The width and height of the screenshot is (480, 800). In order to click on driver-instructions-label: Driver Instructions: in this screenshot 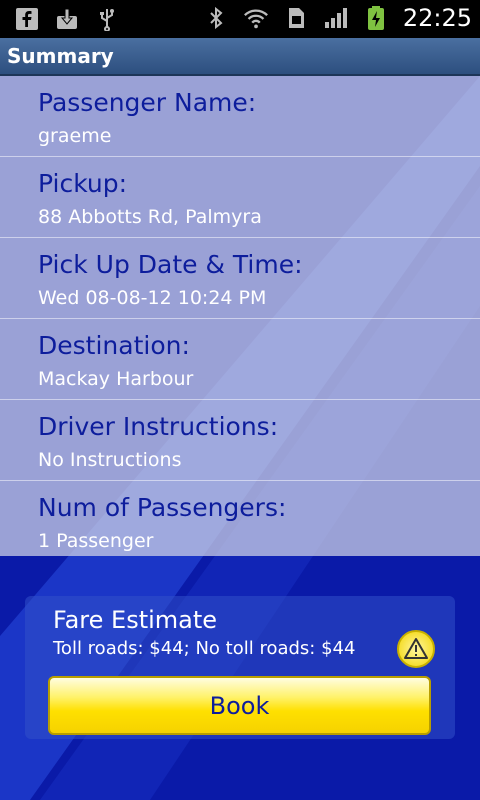, I will do `click(158, 426)`.